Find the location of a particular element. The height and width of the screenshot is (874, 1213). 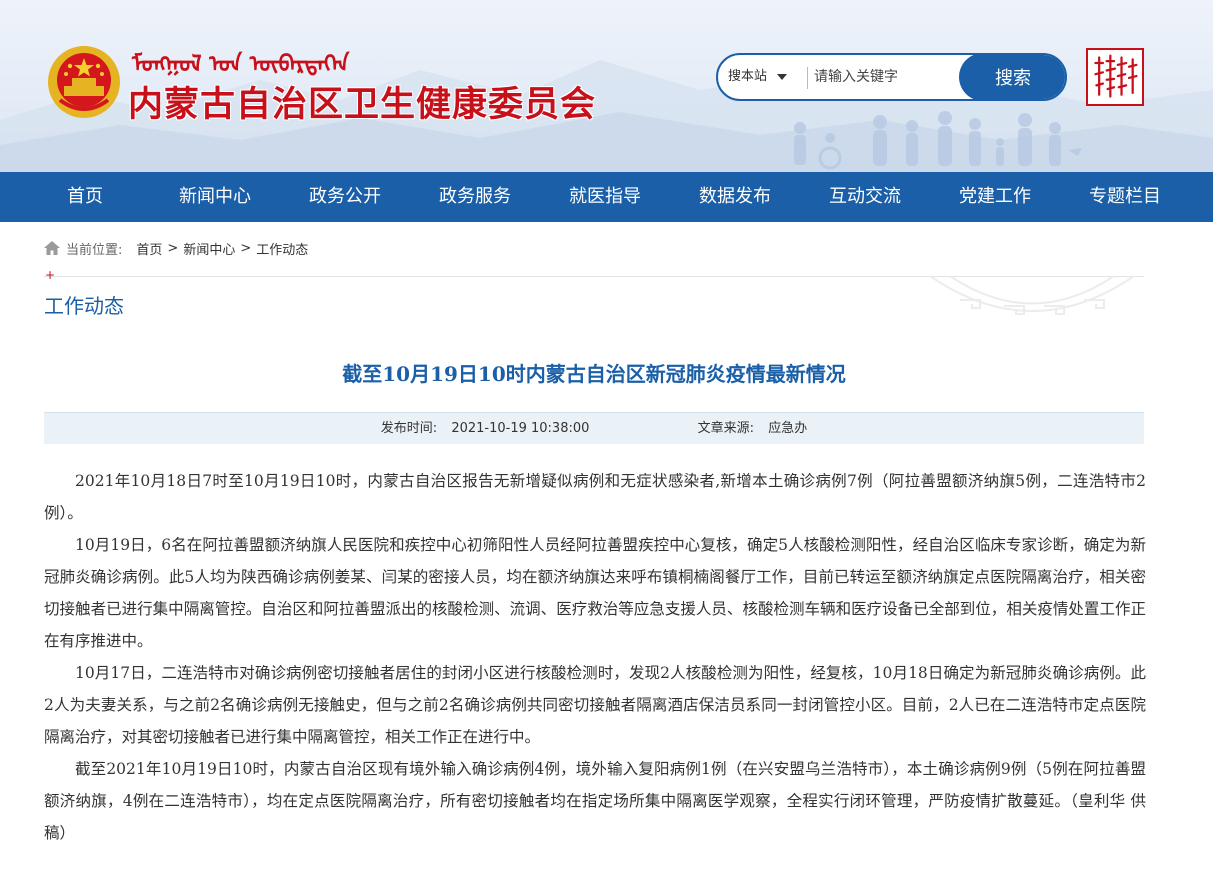

home-icon is located at coordinates (52, 248).